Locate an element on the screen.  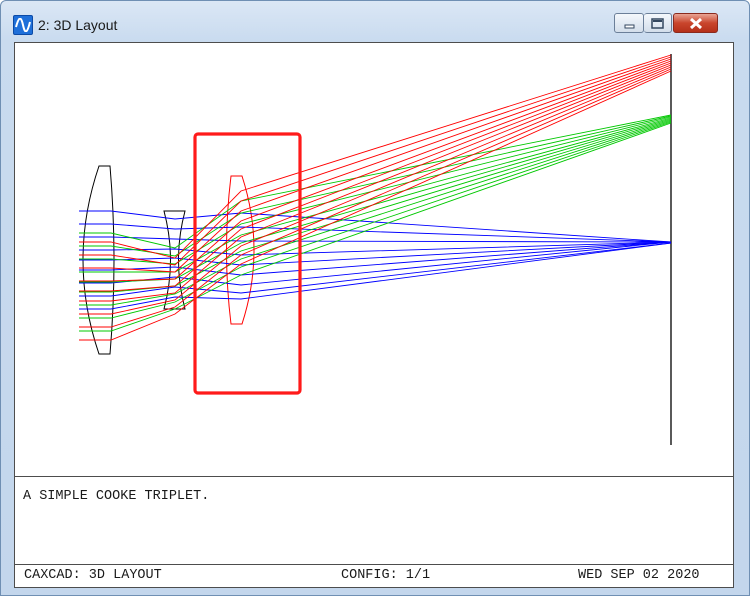
close-button is located at coordinates (695, 23).